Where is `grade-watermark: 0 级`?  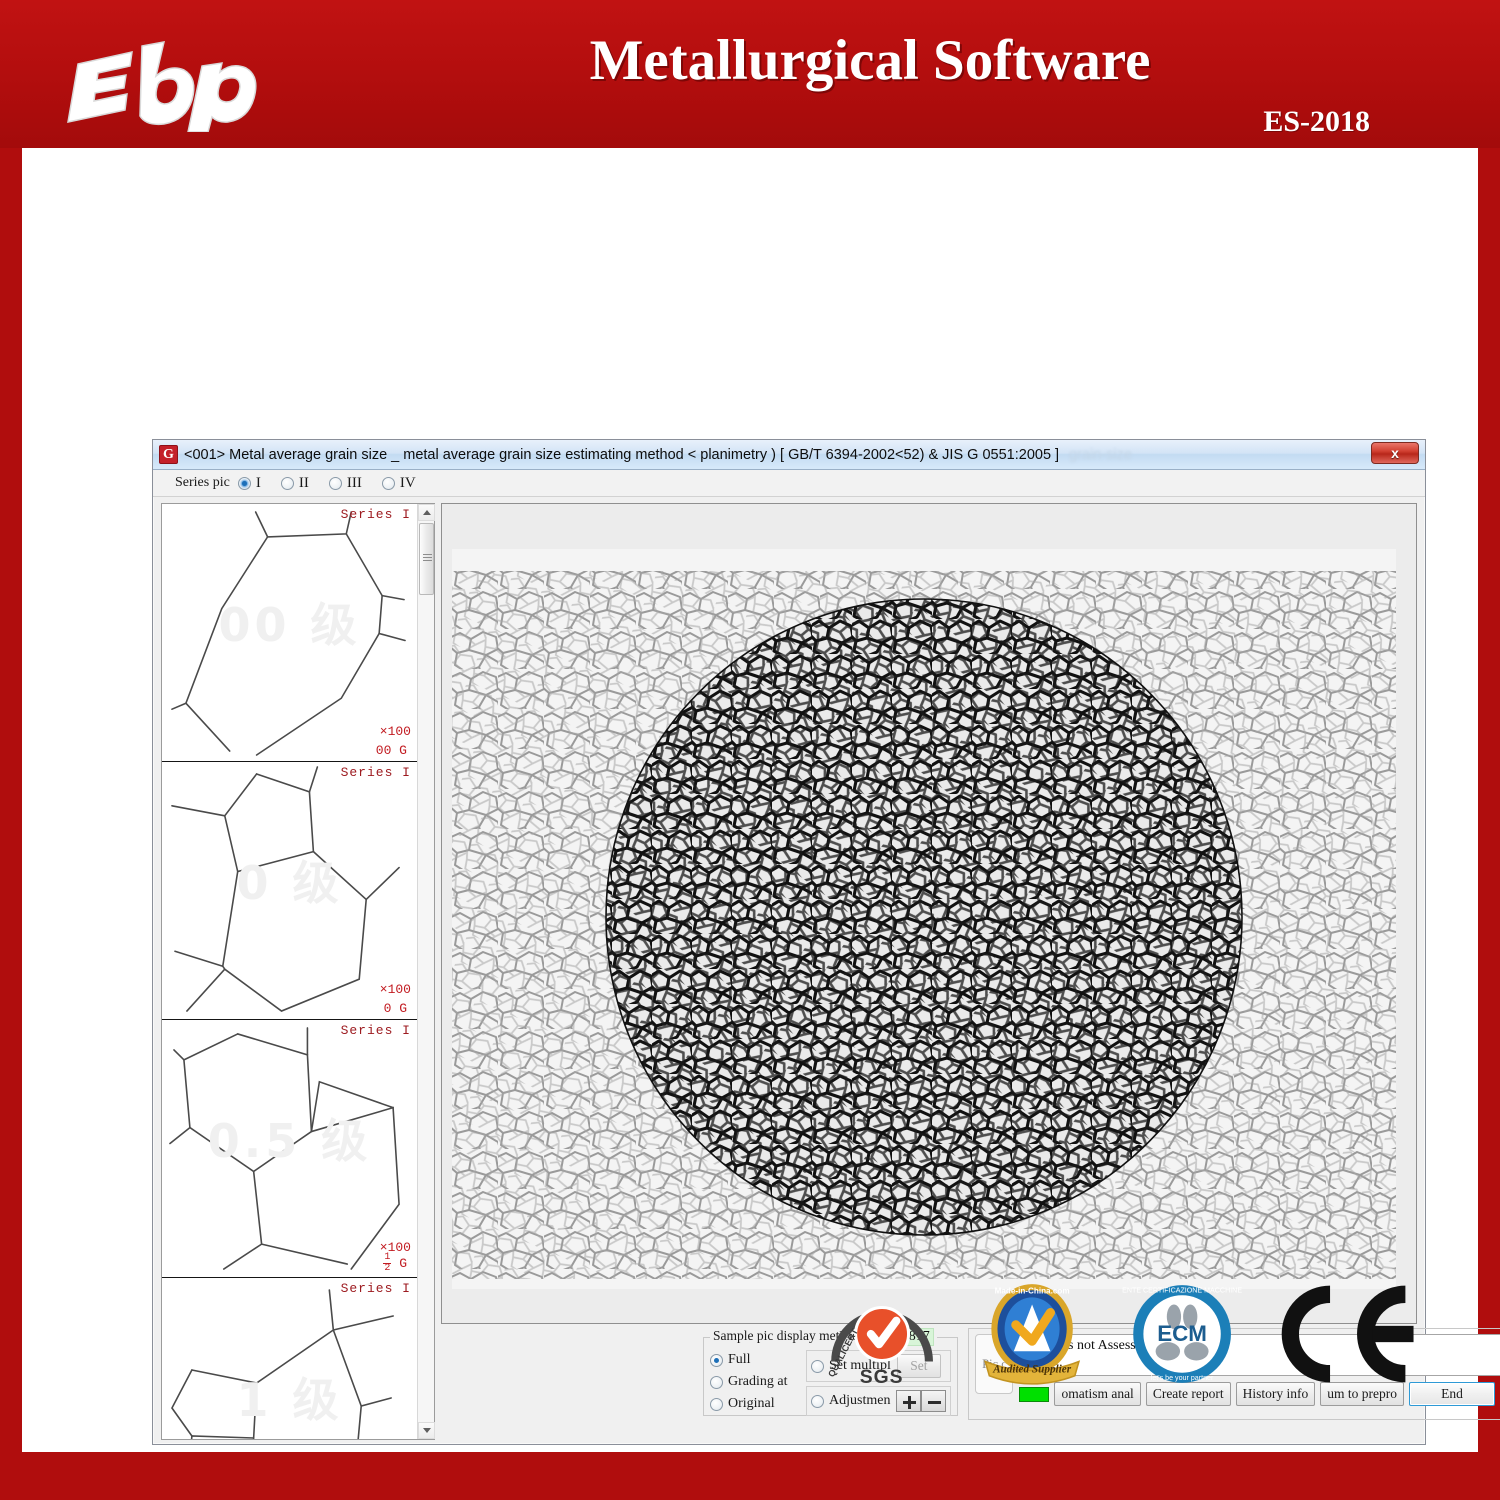 grade-watermark: 0 级 is located at coordinates (289, 883).